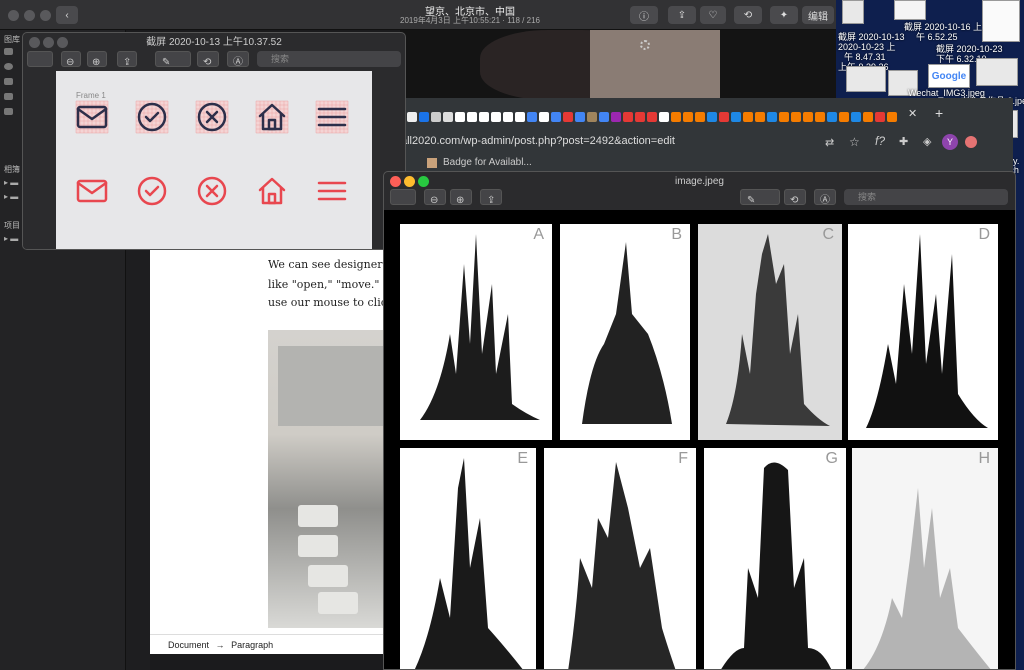  I want to click on puzzle-icon: ✚, so click(903, 141).